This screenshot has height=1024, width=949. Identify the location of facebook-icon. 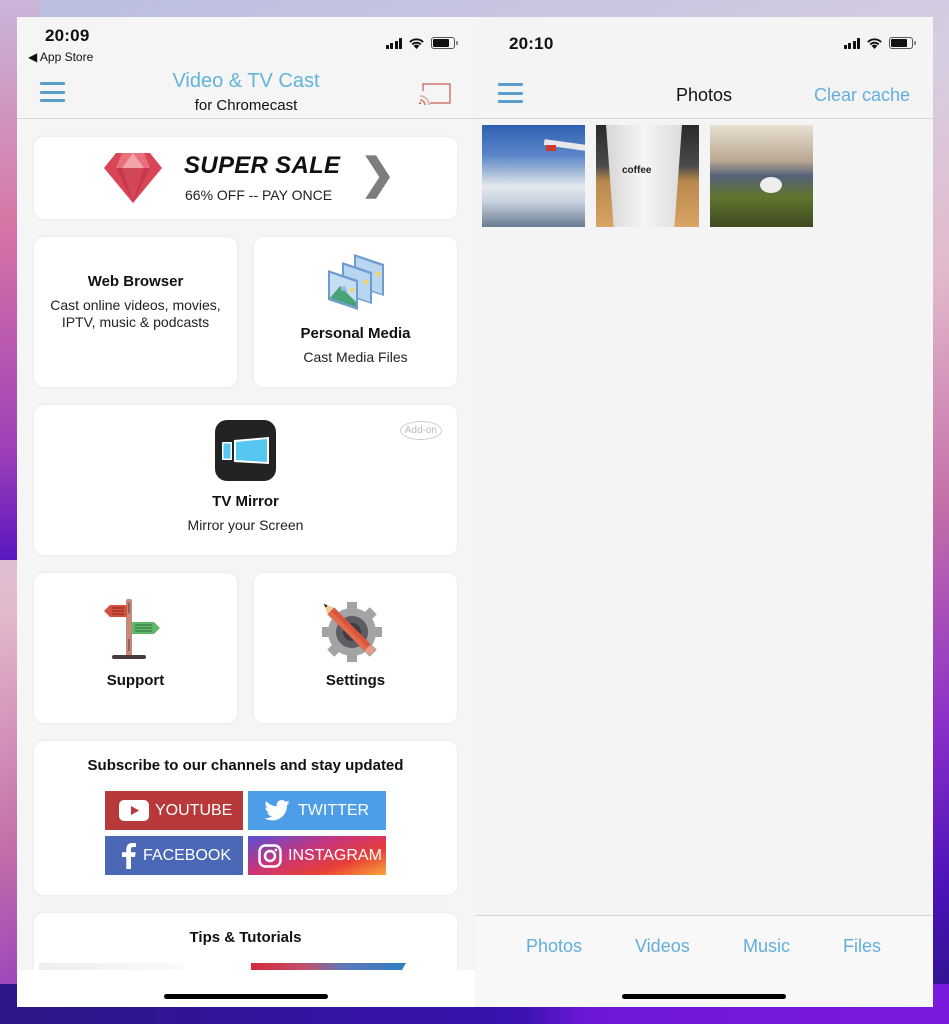
(129, 855).